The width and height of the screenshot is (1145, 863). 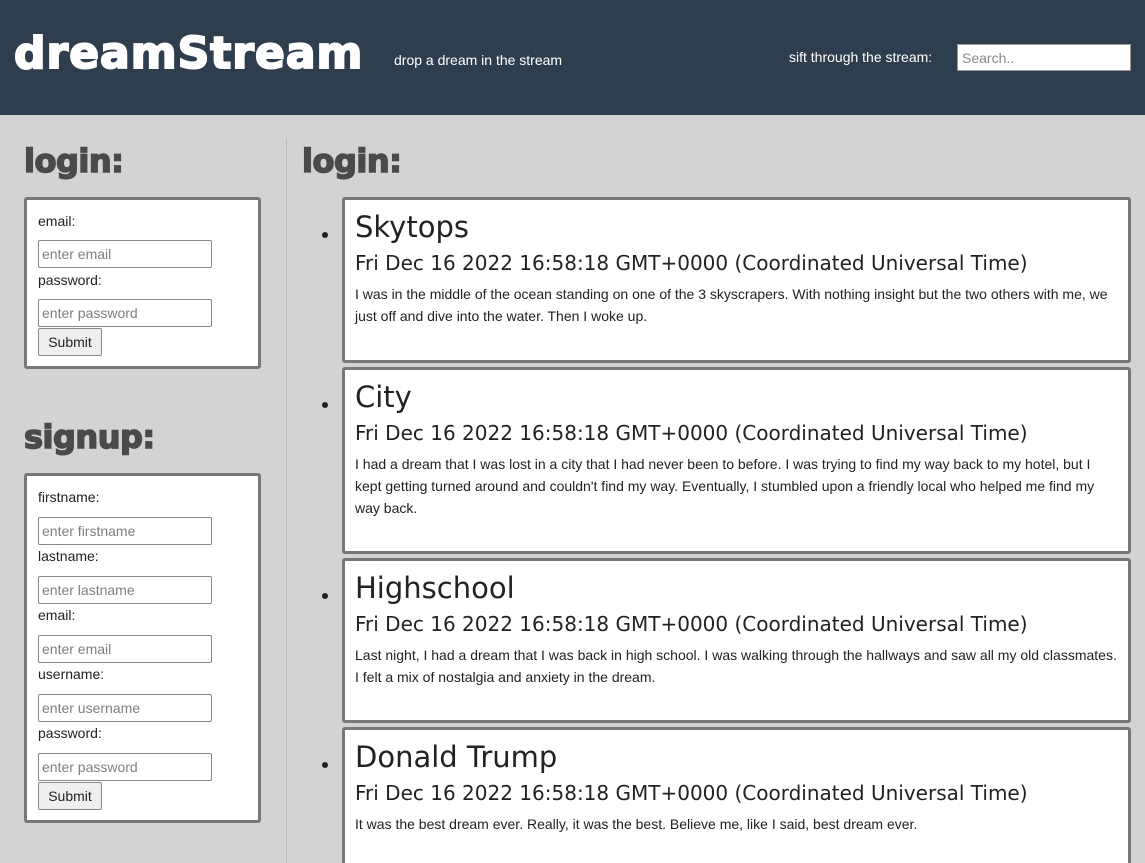 I want to click on signup-submit-button: Submit, so click(x=70, y=796).